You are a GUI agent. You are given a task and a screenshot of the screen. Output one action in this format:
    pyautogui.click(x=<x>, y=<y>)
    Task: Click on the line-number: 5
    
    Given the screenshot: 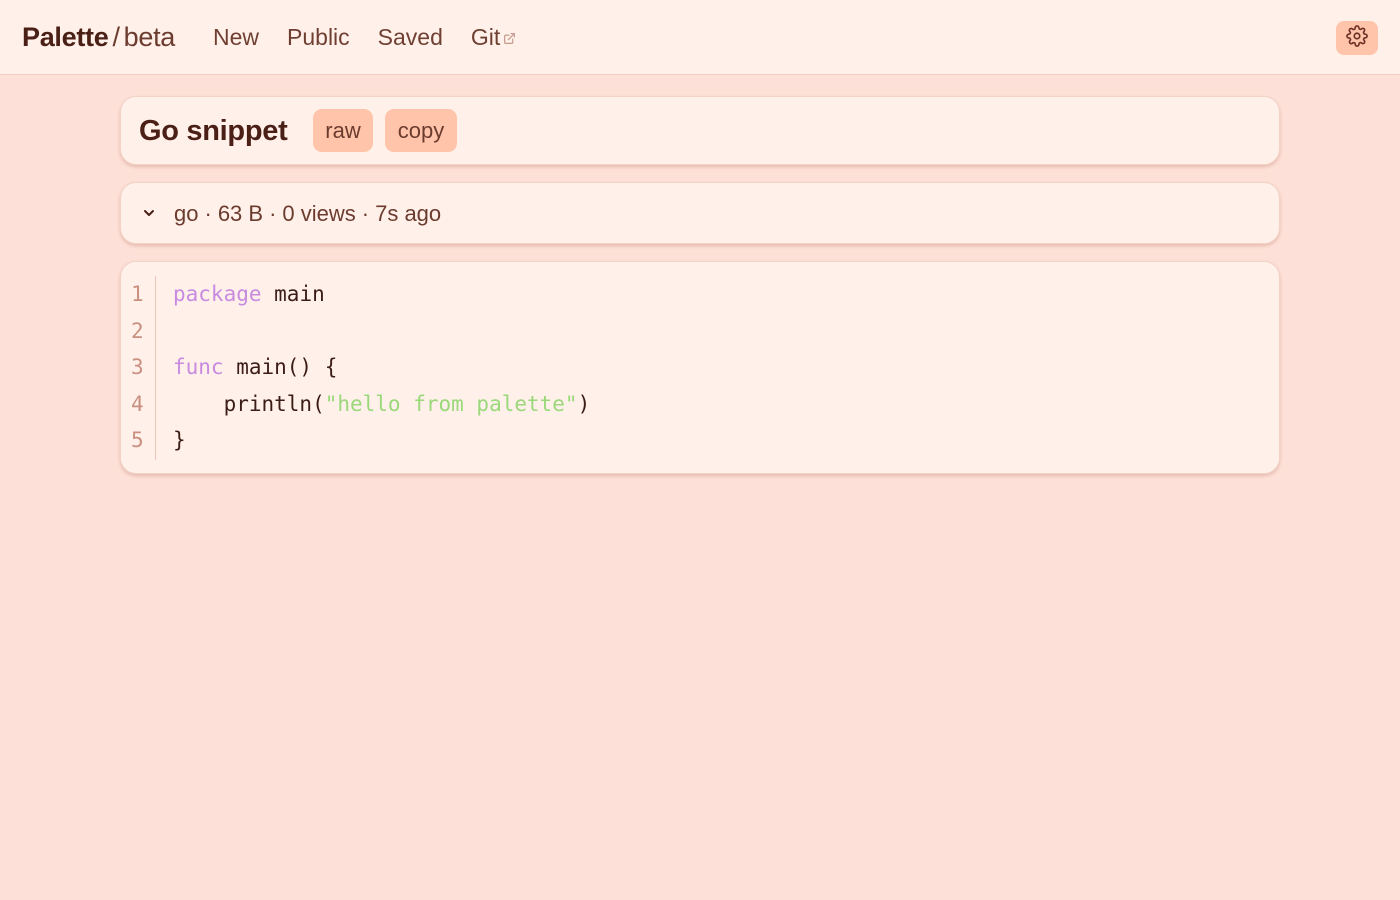 What is the action you would take?
    pyautogui.click(x=137, y=440)
    